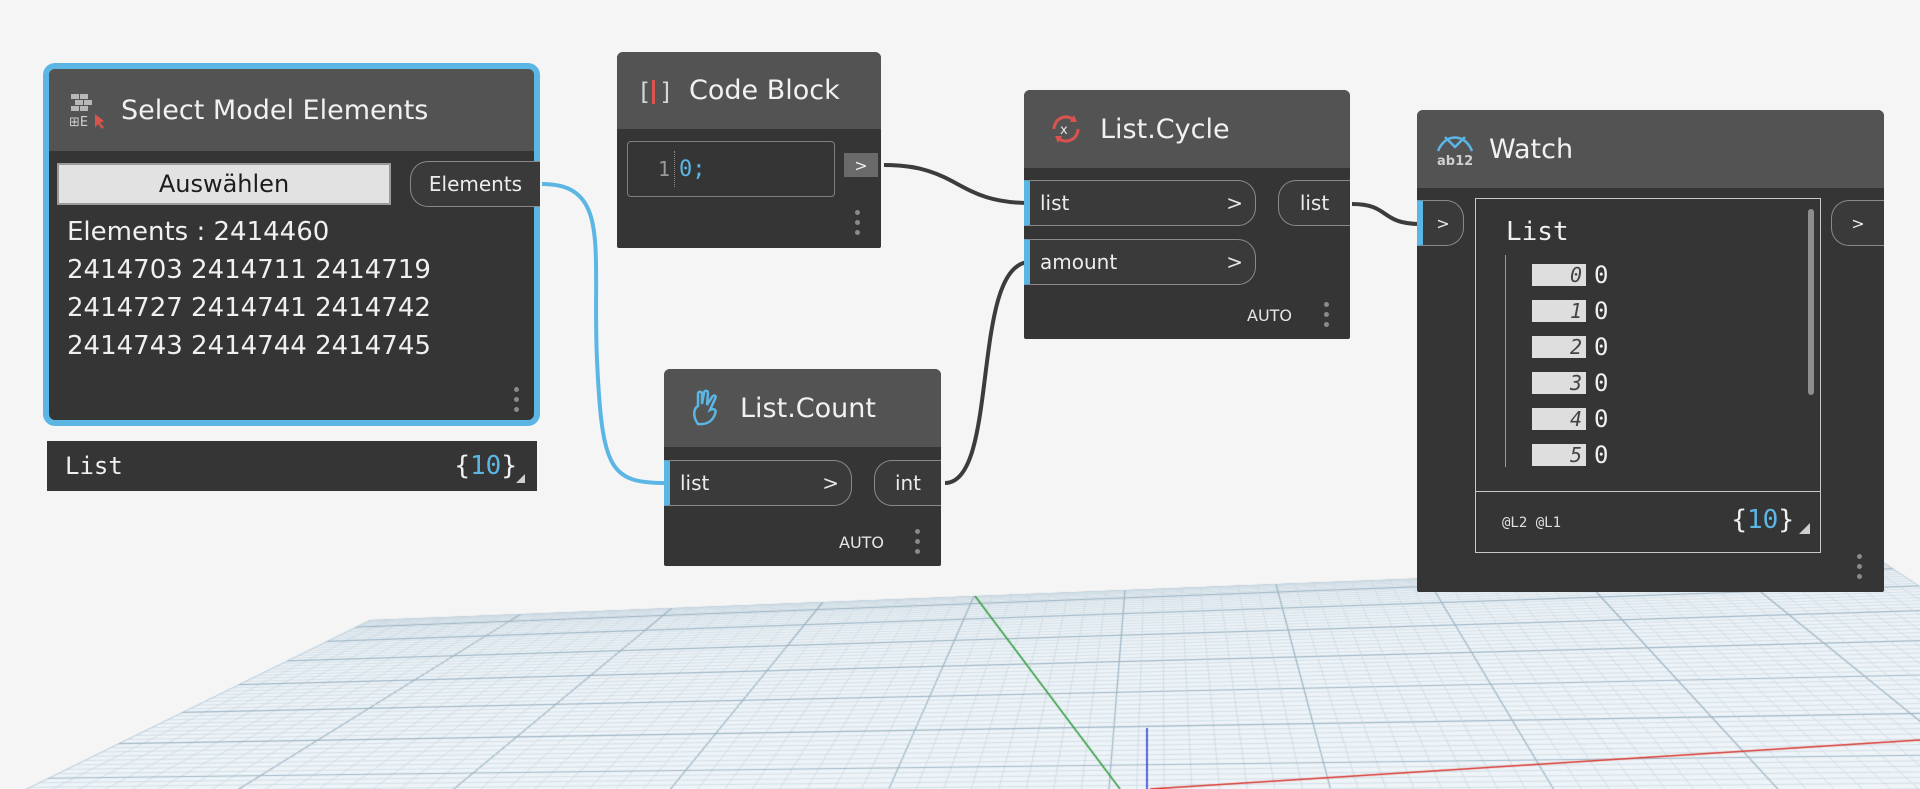  What do you see at coordinates (520, 478) in the screenshot?
I see `expand-corner-icon` at bounding box center [520, 478].